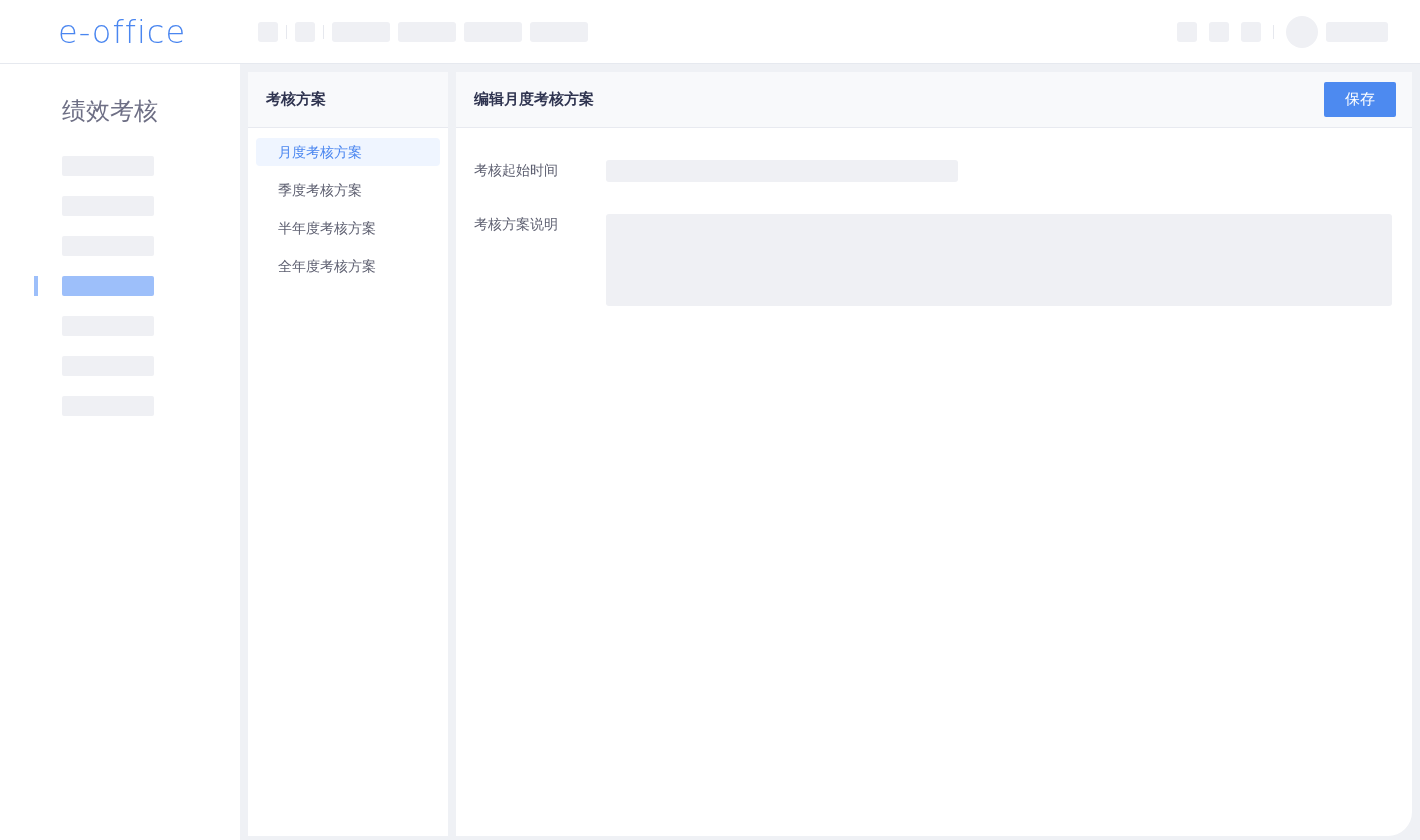 Image resolution: width=1420 pixels, height=840 pixels. I want to click on active-indicator, so click(36, 286).